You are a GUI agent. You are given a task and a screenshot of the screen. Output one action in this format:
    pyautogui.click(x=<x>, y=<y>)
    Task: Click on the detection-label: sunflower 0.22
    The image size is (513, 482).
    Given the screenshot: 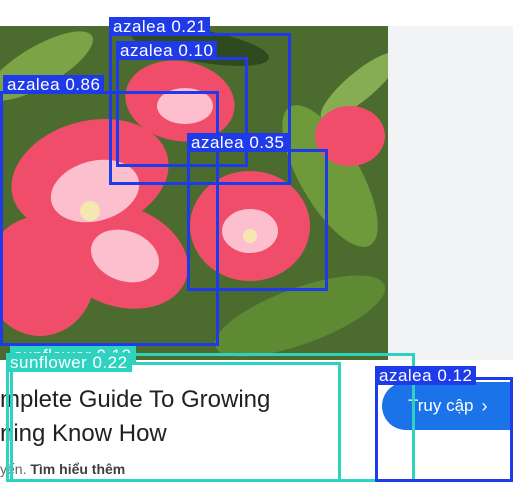 What is the action you would take?
    pyautogui.click(x=69, y=362)
    